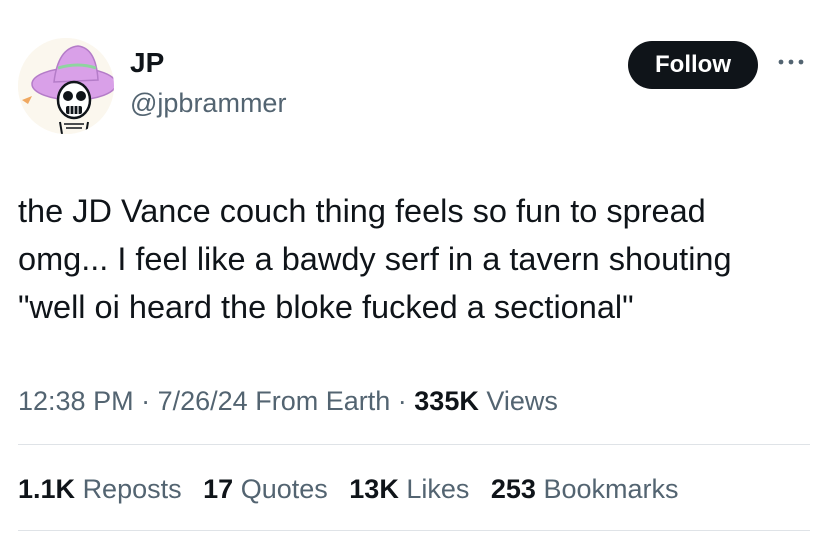  I want to click on display-name: JP, so click(147, 63).